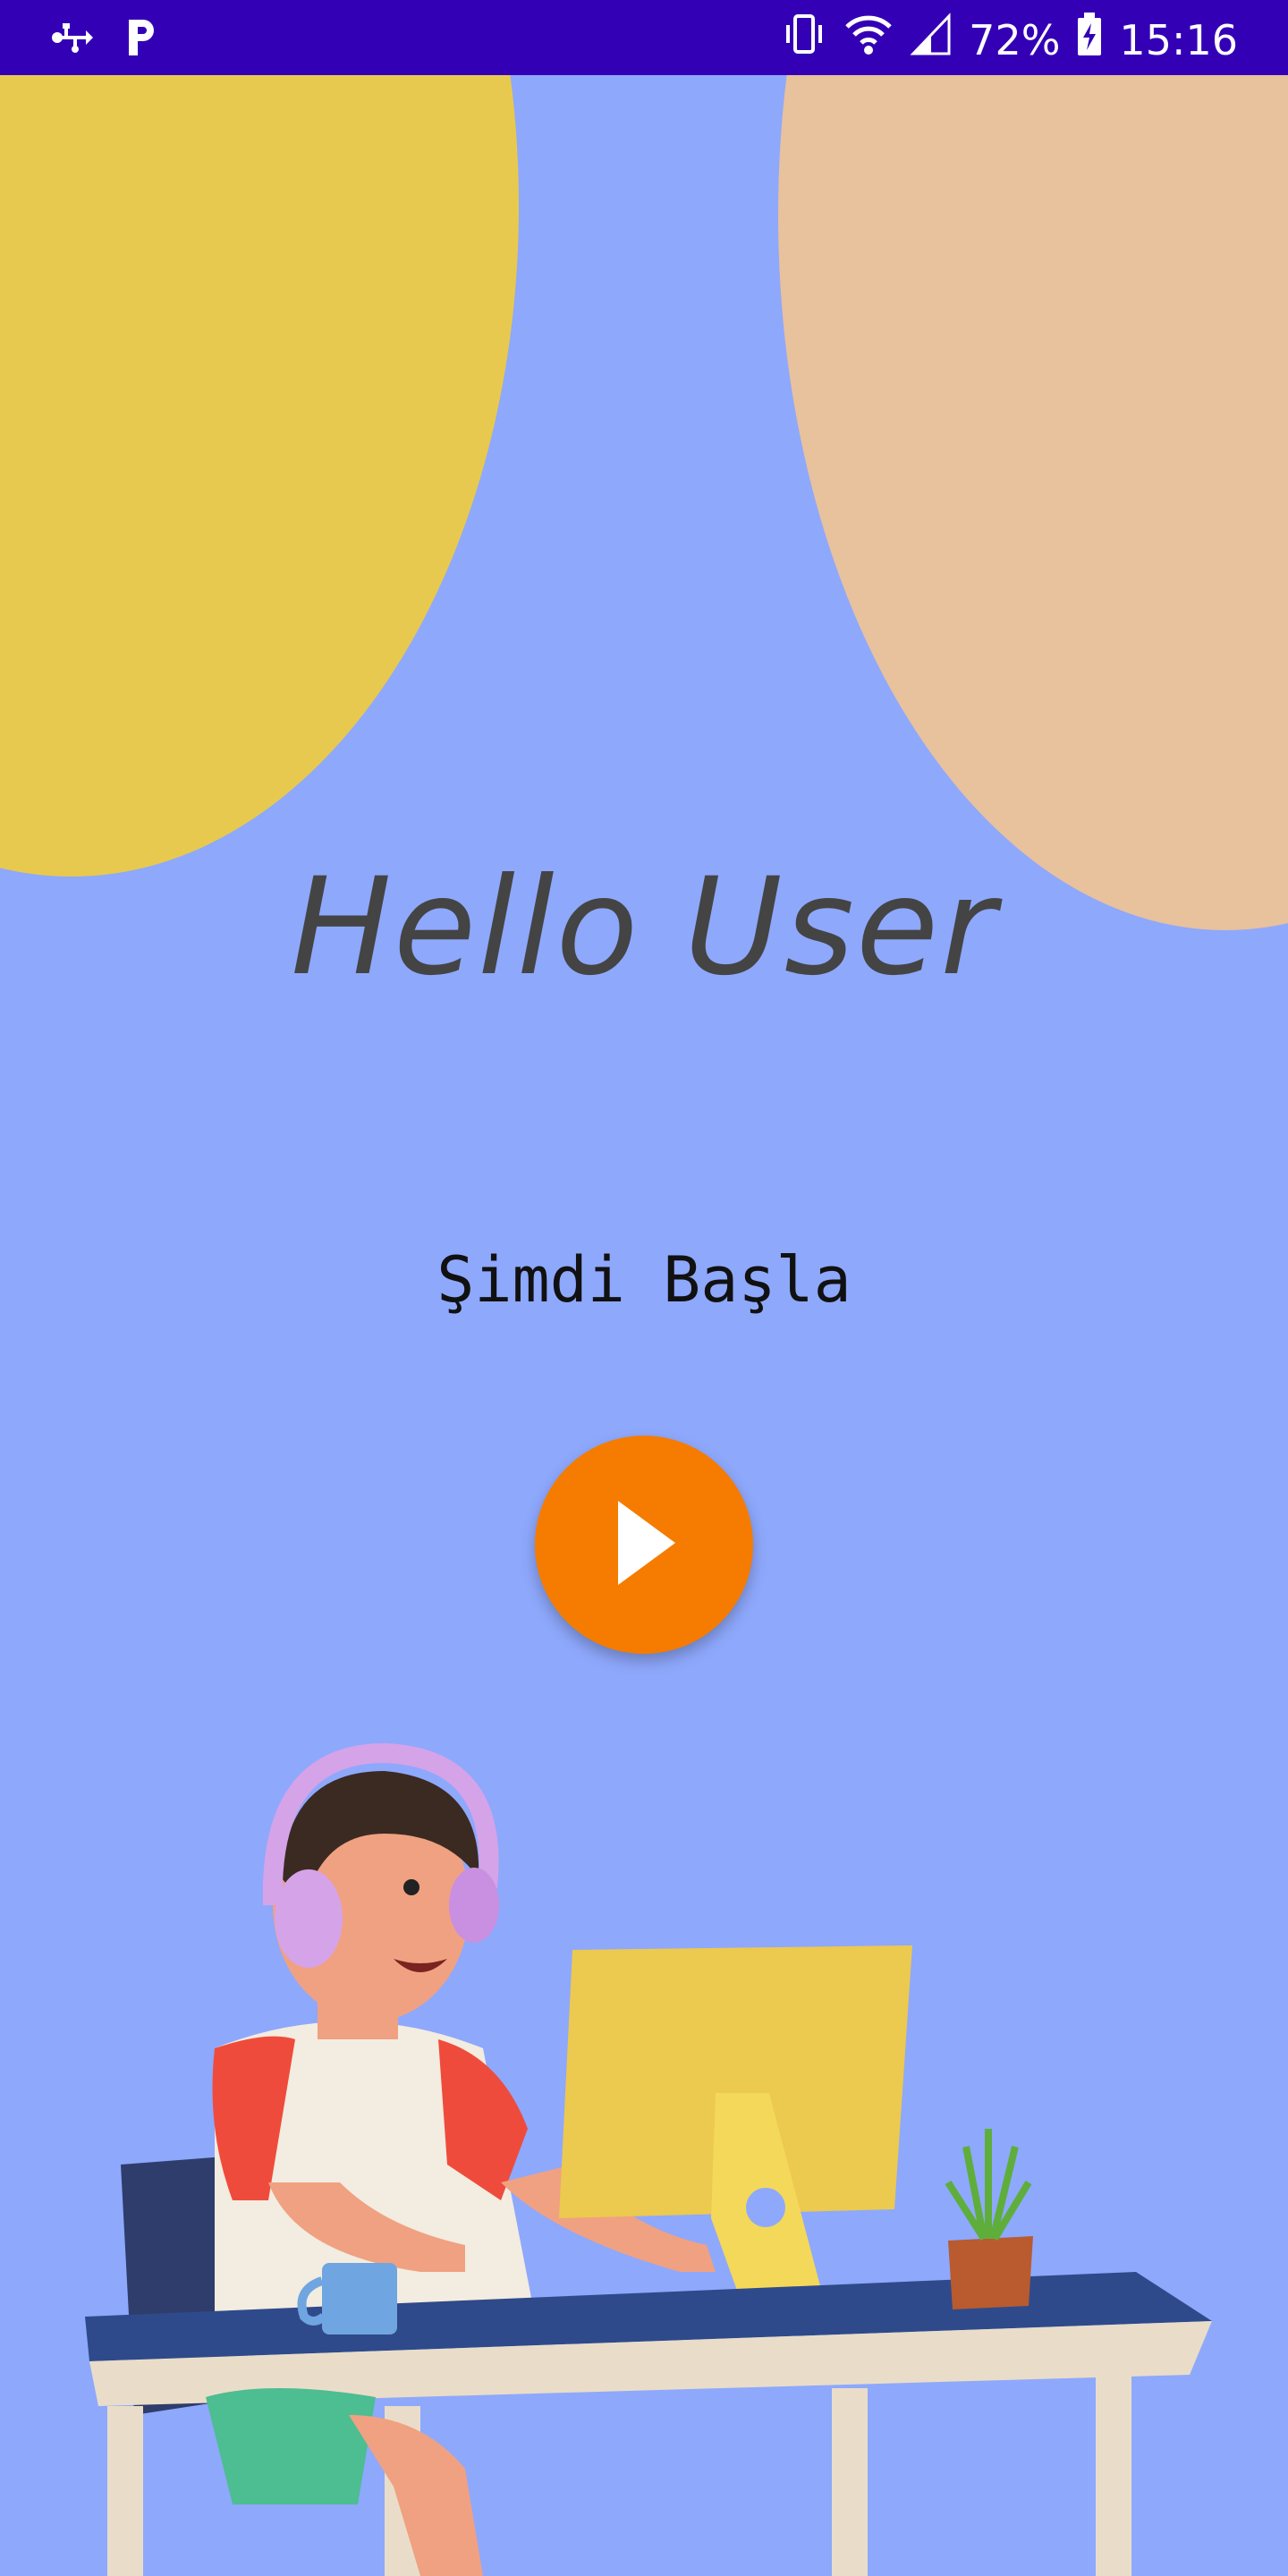 The height and width of the screenshot is (2576, 1288). I want to click on vibrate-icon, so click(804, 40).